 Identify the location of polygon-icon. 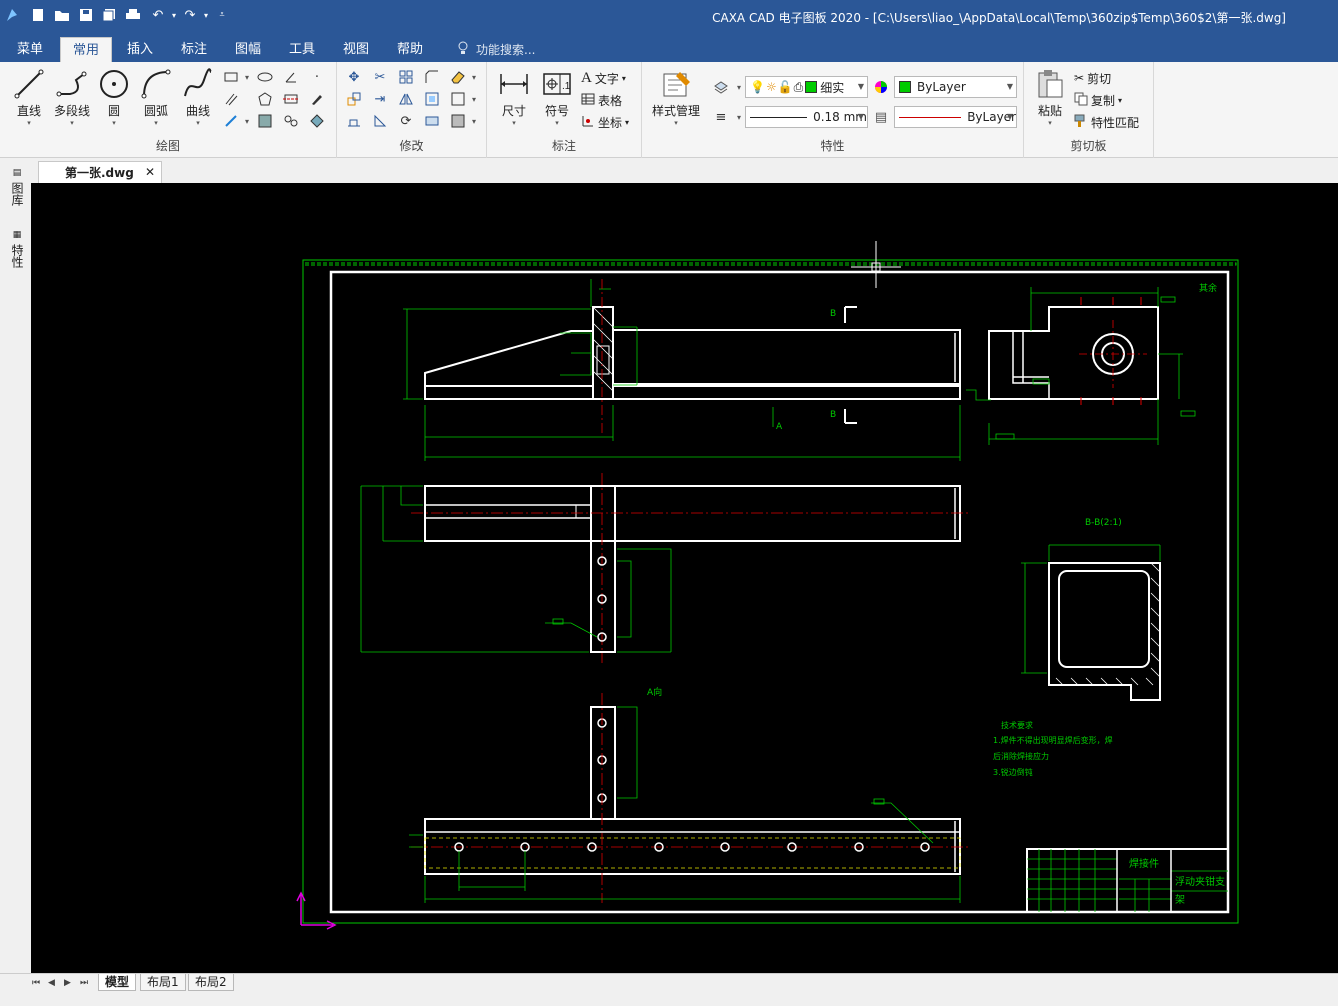
(265, 99).